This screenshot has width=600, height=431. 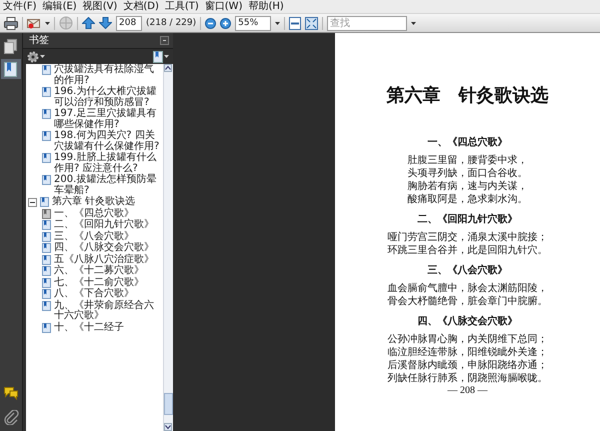 I want to click on page-position: (218 / 229), so click(x=171, y=23).